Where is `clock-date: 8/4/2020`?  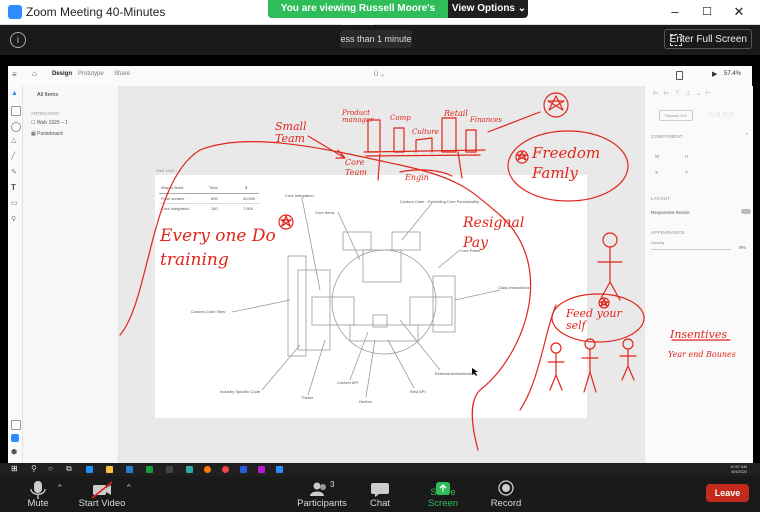
clock-date: 8/4/2020 is located at coordinates (739, 471).